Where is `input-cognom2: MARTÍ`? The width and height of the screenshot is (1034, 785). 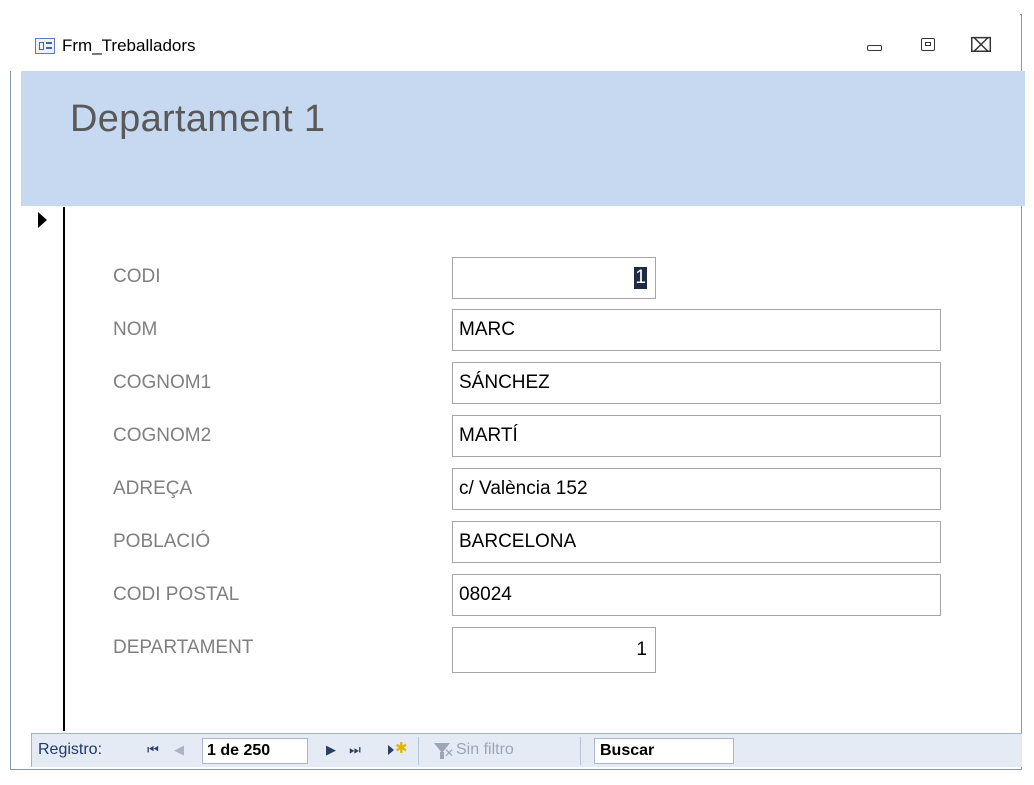 input-cognom2: MARTÍ is located at coordinates (696, 436).